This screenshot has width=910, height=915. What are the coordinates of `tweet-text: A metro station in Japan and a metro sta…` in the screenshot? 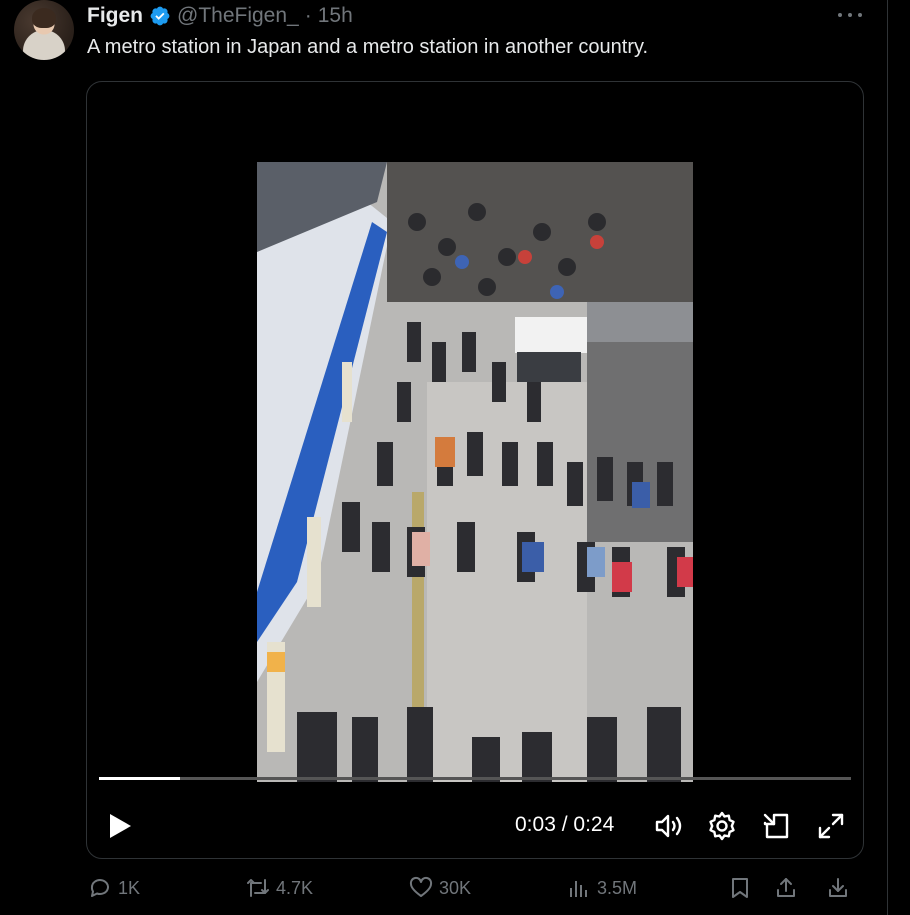 It's located at (368, 47).